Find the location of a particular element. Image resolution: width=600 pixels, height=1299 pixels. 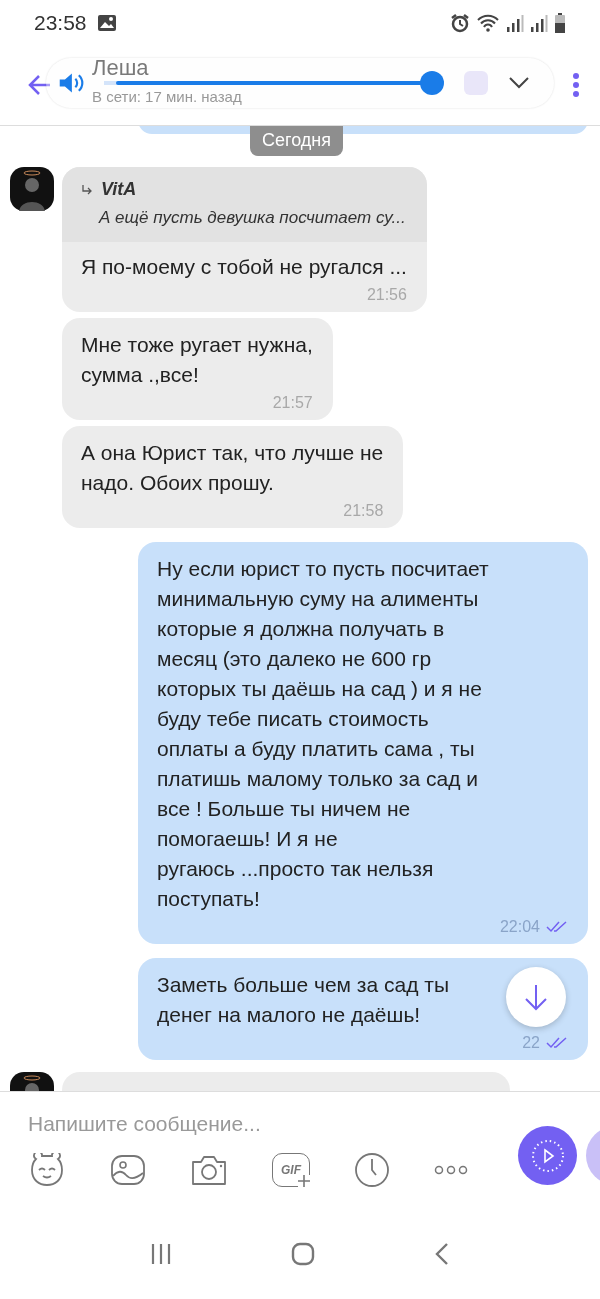

image-icon is located at coordinates (106, 22).